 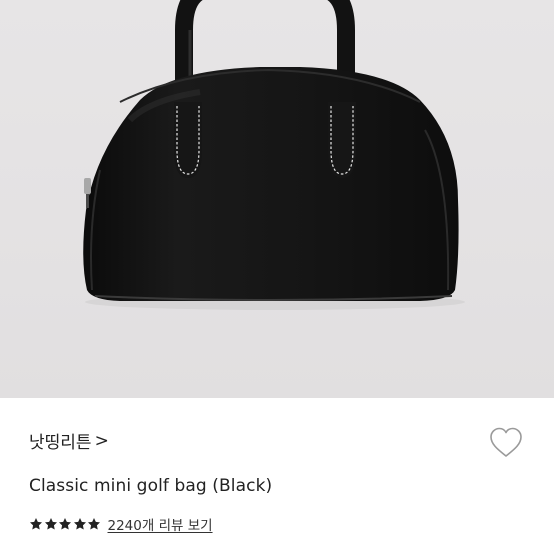 I want to click on brand-name: 낫띵리튼, so click(x=60, y=443).